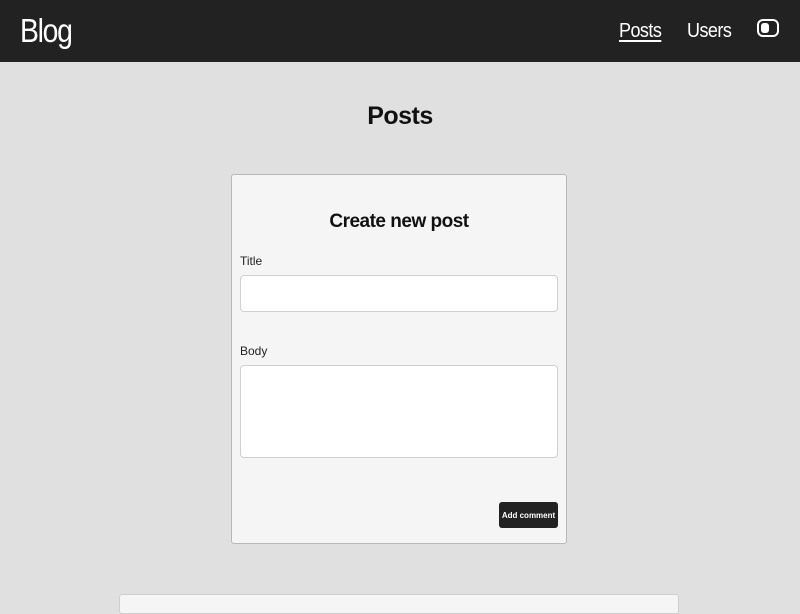 Image resolution: width=800 pixels, height=614 pixels. I want to click on post-list-card, so click(399, 604).